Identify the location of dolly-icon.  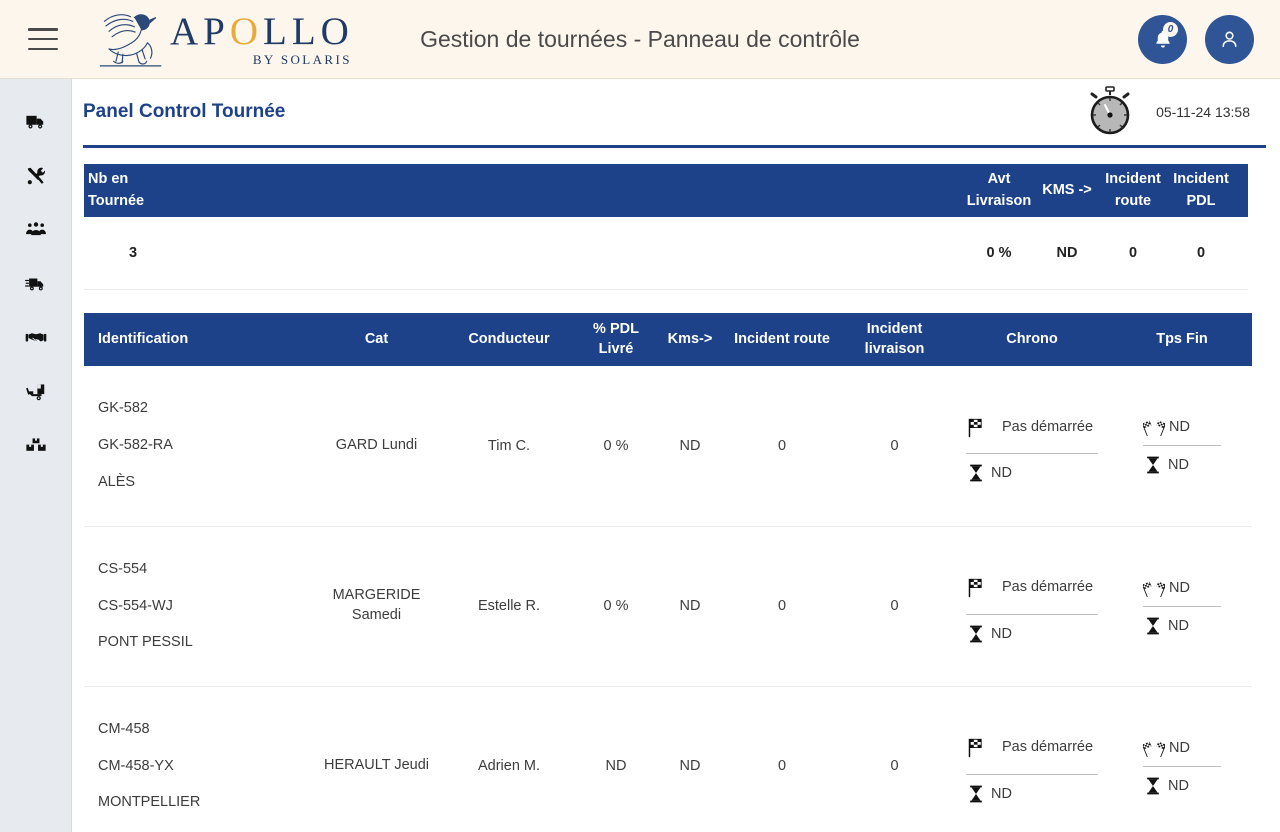
(34, 392).